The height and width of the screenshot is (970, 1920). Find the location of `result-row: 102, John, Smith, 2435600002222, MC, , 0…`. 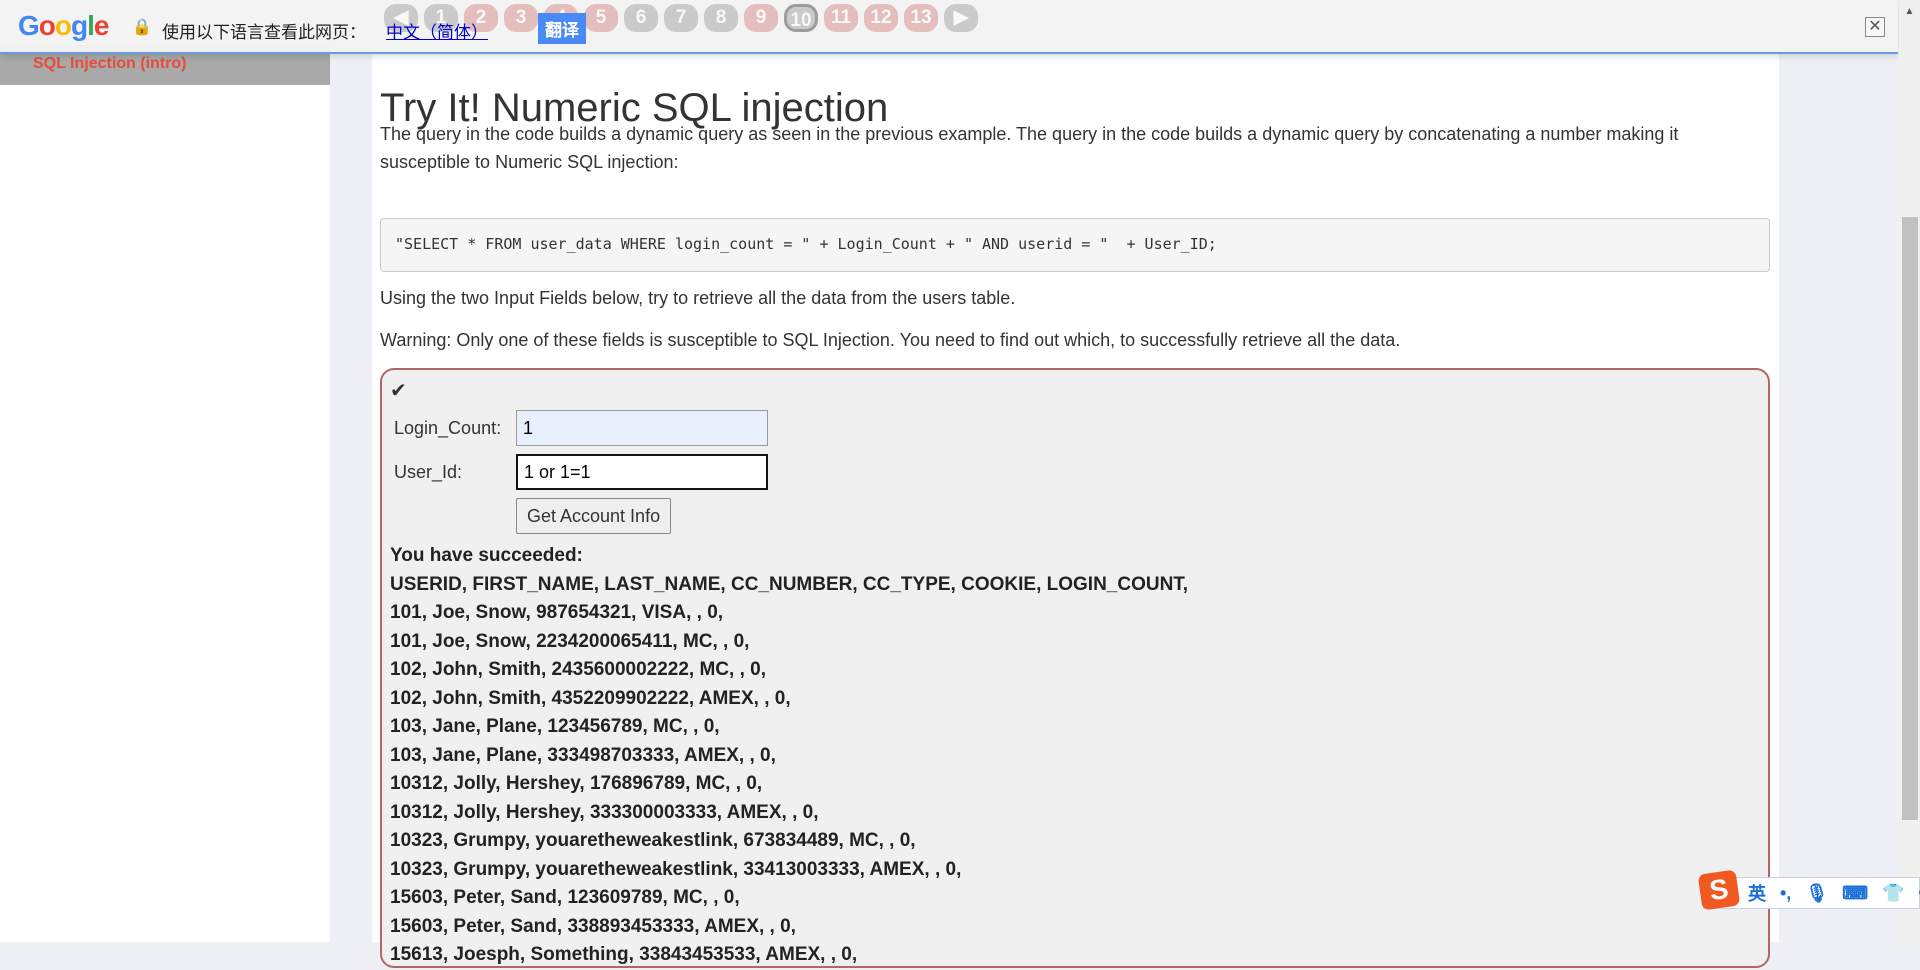

result-row: 102, John, Smith, 2435600002222, MC, , 0… is located at coordinates (578, 669).